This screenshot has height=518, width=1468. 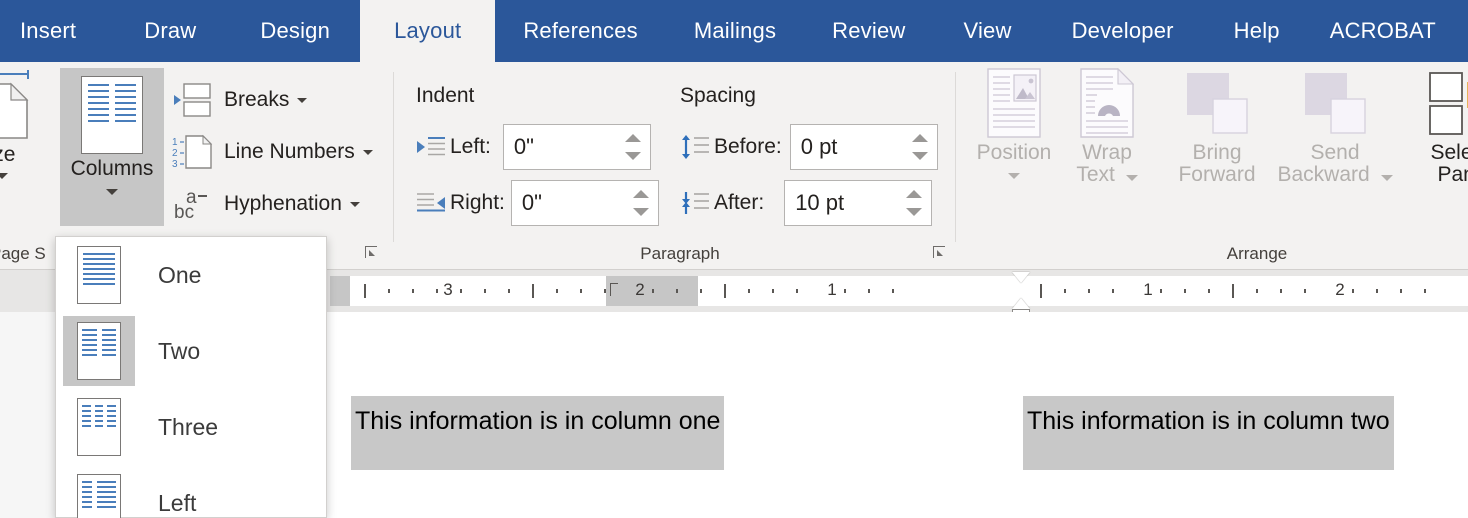 What do you see at coordinates (1335, 152) in the screenshot?
I see `send-backward-button-label-line1: Send` at bounding box center [1335, 152].